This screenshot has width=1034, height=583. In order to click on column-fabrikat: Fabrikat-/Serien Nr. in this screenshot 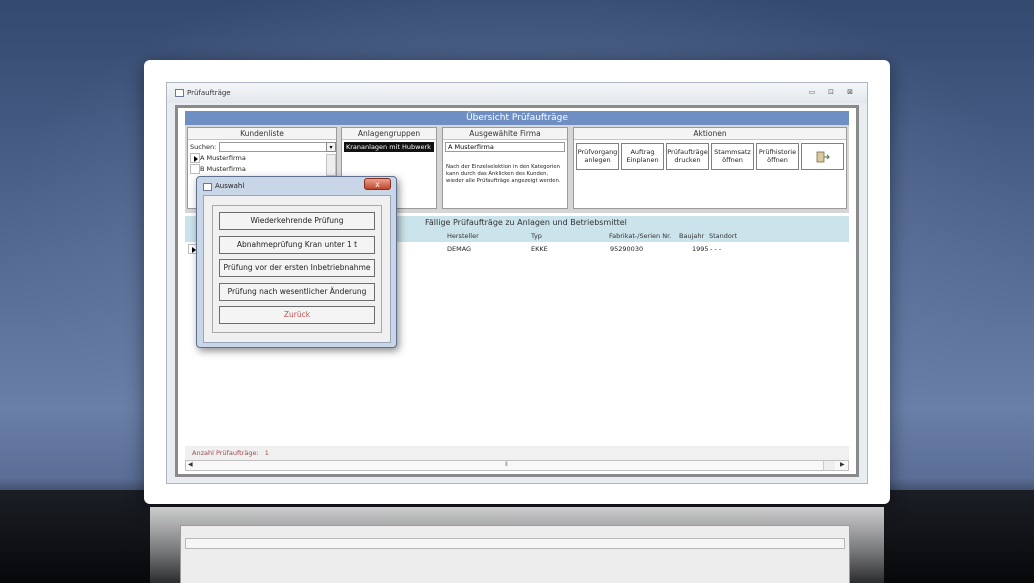, I will do `click(640, 236)`.